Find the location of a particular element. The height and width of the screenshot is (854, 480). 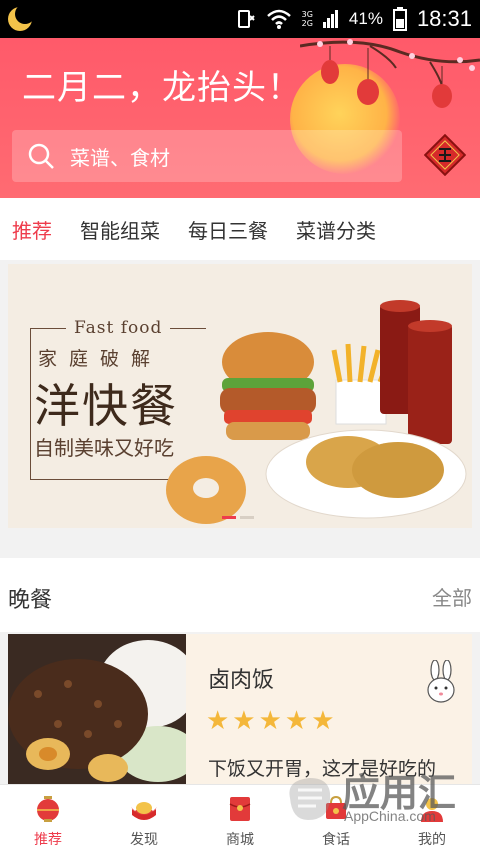

status-bar: 3G 2G 41% 18:31 is located at coordinates (240, 19).